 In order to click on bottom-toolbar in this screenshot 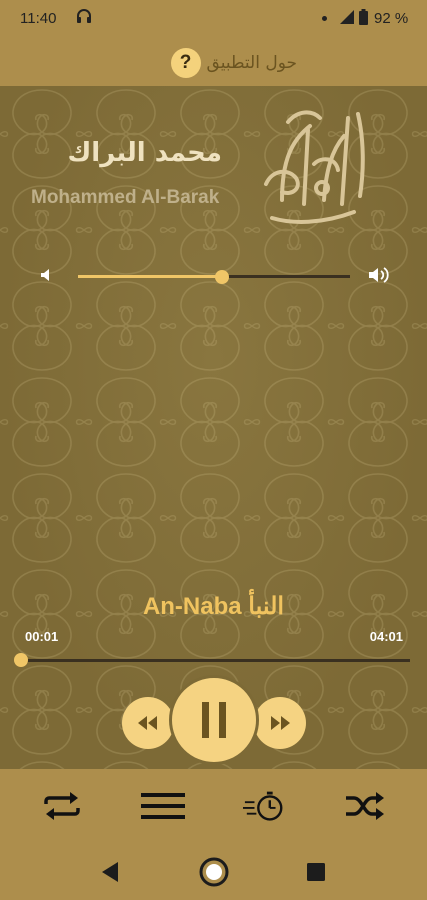, I will do `click(213, 805)`.